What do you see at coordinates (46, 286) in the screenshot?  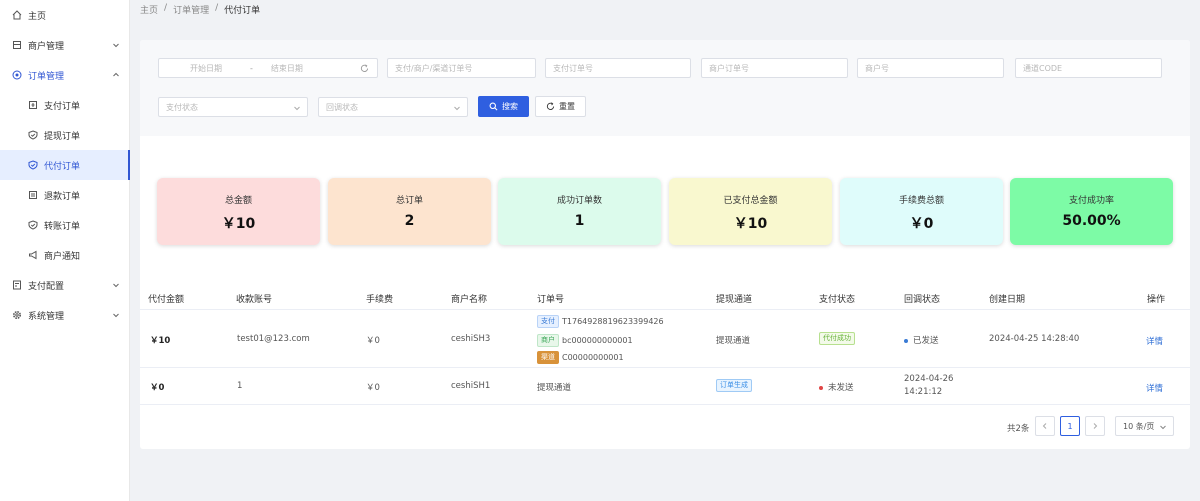 I see `sidebar-item-label: 支付配置` at bounding box center [46, 286].